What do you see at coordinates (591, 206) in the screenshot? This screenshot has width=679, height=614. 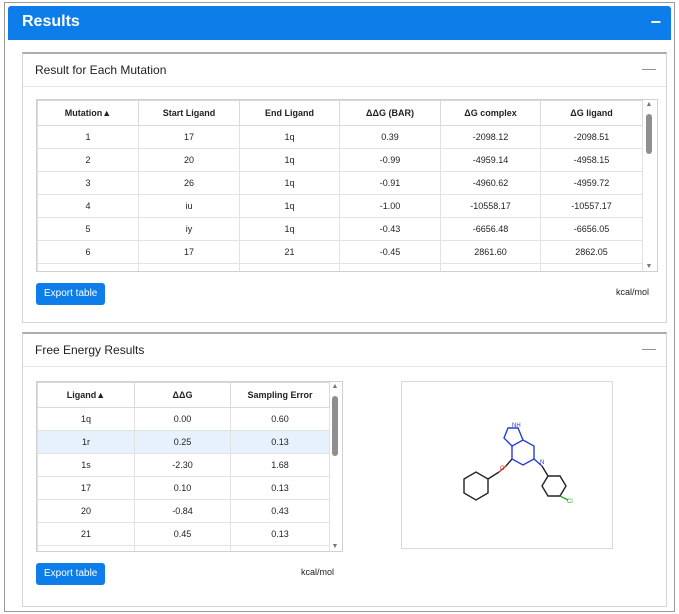 I see `table-cell: -10557.17` at bounding box center [591, 206].